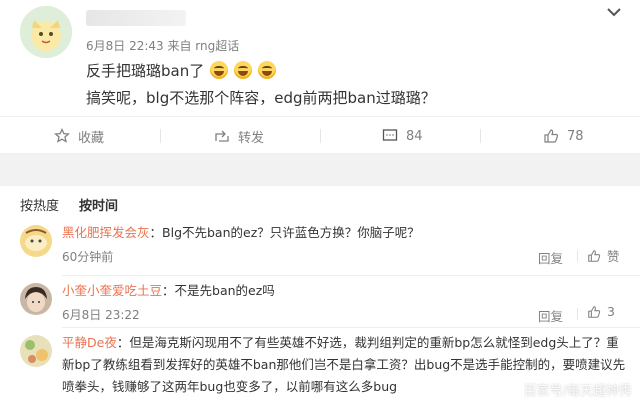 This screenshot has height=407, width=640. What do you see at coordinates (320, 203) in the screenshot?
I see `comment-sort-bar: 按热度 按时间` at bounding box center [320, 203].